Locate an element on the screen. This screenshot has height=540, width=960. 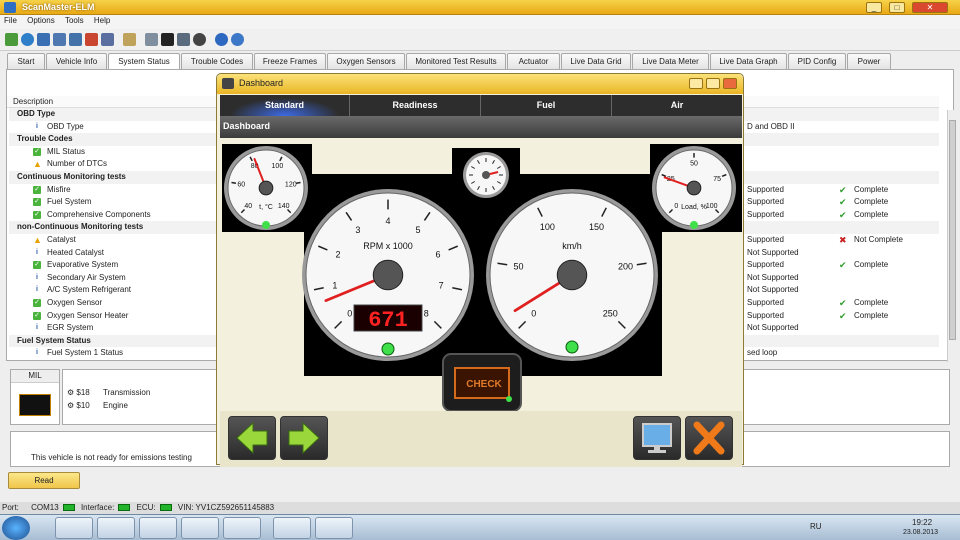
ball-icon is located at coordinates (199, 39).